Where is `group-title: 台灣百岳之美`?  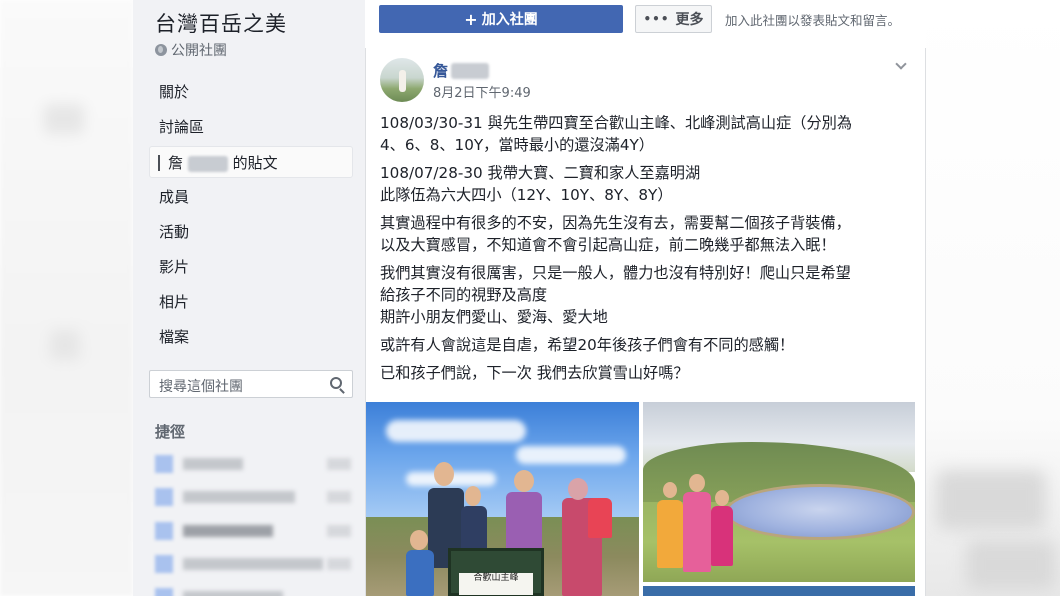
group-title: 台灣百岳之美 is located at coordinates (221, 23).